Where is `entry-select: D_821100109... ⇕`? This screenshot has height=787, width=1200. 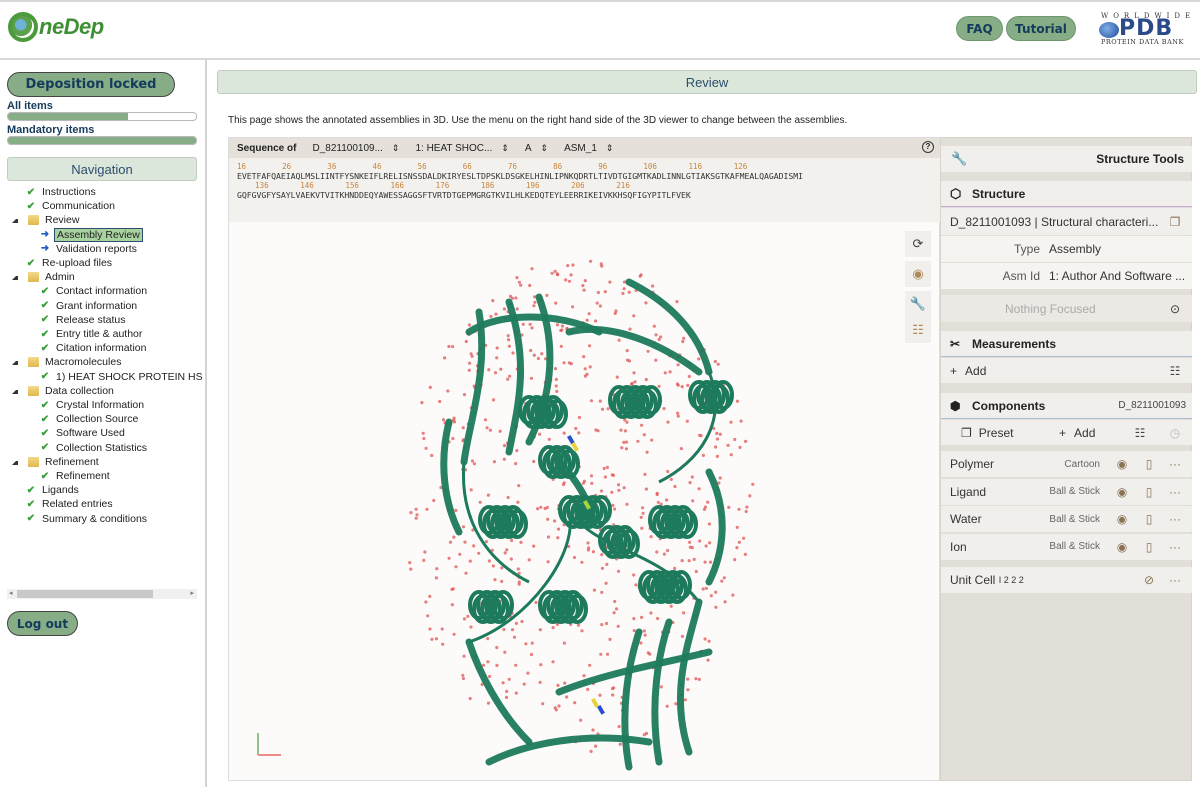
entry-select: D_821100109... ⇕ is located at coordinates (355, 148).